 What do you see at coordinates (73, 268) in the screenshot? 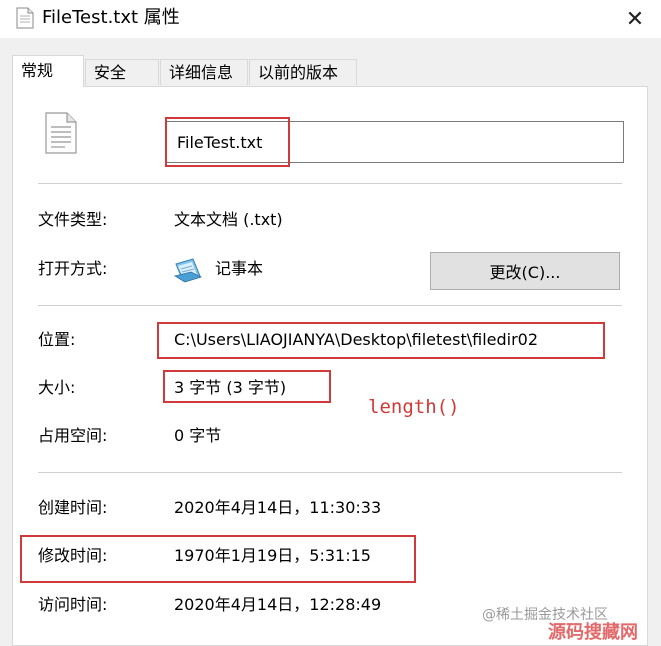
I see `open-with-label: 打开方式:` at bounding box center [73, 268].